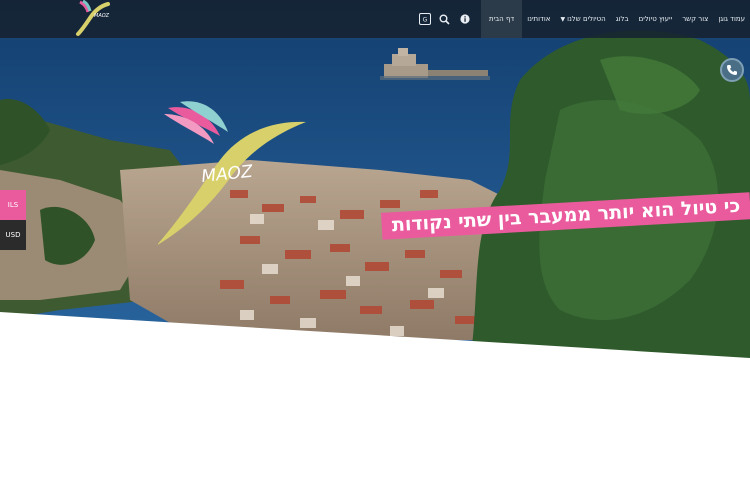  I want to click on currency-switcher: ILS USD, so click(13, 220).